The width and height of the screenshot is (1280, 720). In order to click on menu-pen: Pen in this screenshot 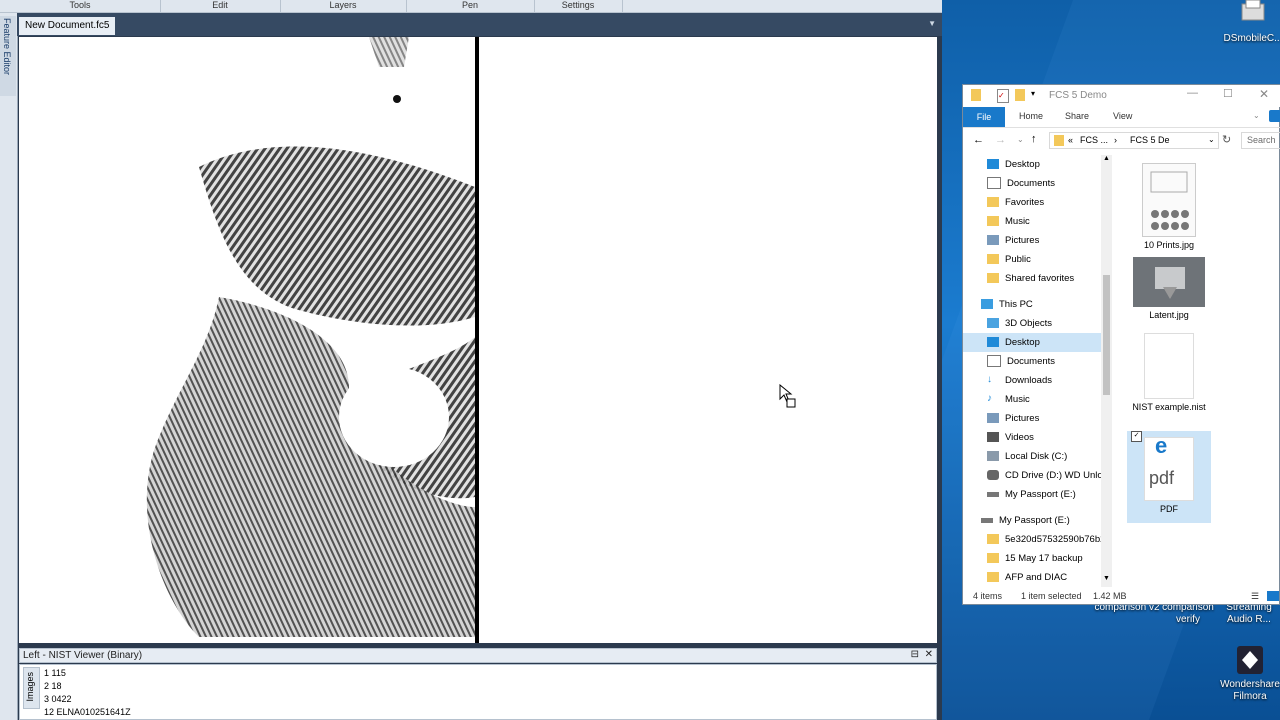, I will do `click(470, 6)`.